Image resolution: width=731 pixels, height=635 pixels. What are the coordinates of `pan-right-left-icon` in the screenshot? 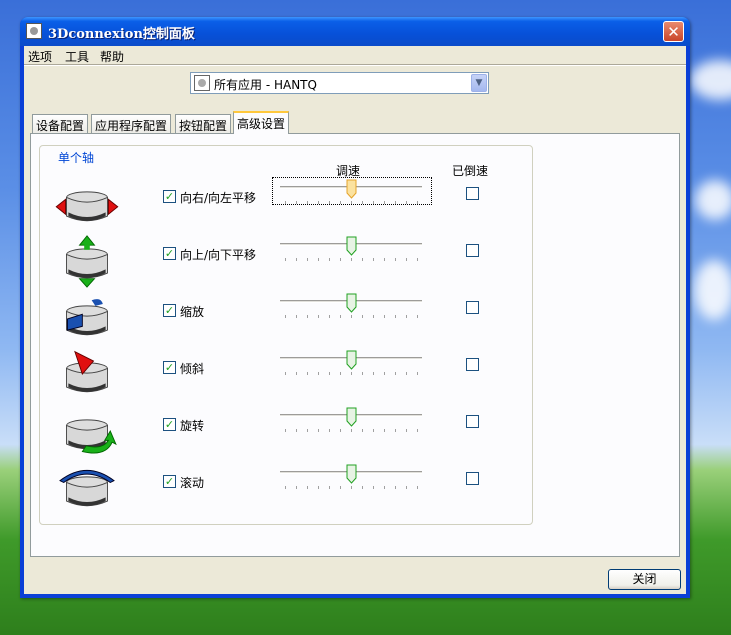 It's located at (87, 206).